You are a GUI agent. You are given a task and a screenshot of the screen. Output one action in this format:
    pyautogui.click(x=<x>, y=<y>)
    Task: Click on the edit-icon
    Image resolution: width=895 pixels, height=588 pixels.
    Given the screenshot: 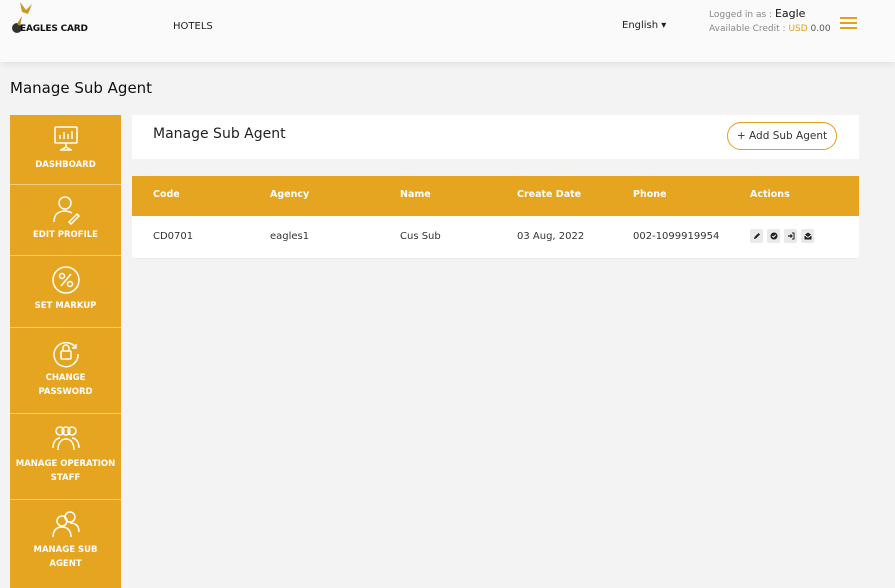 What is the action you would take?
    pyautogui.click(x=756, y=236)
    